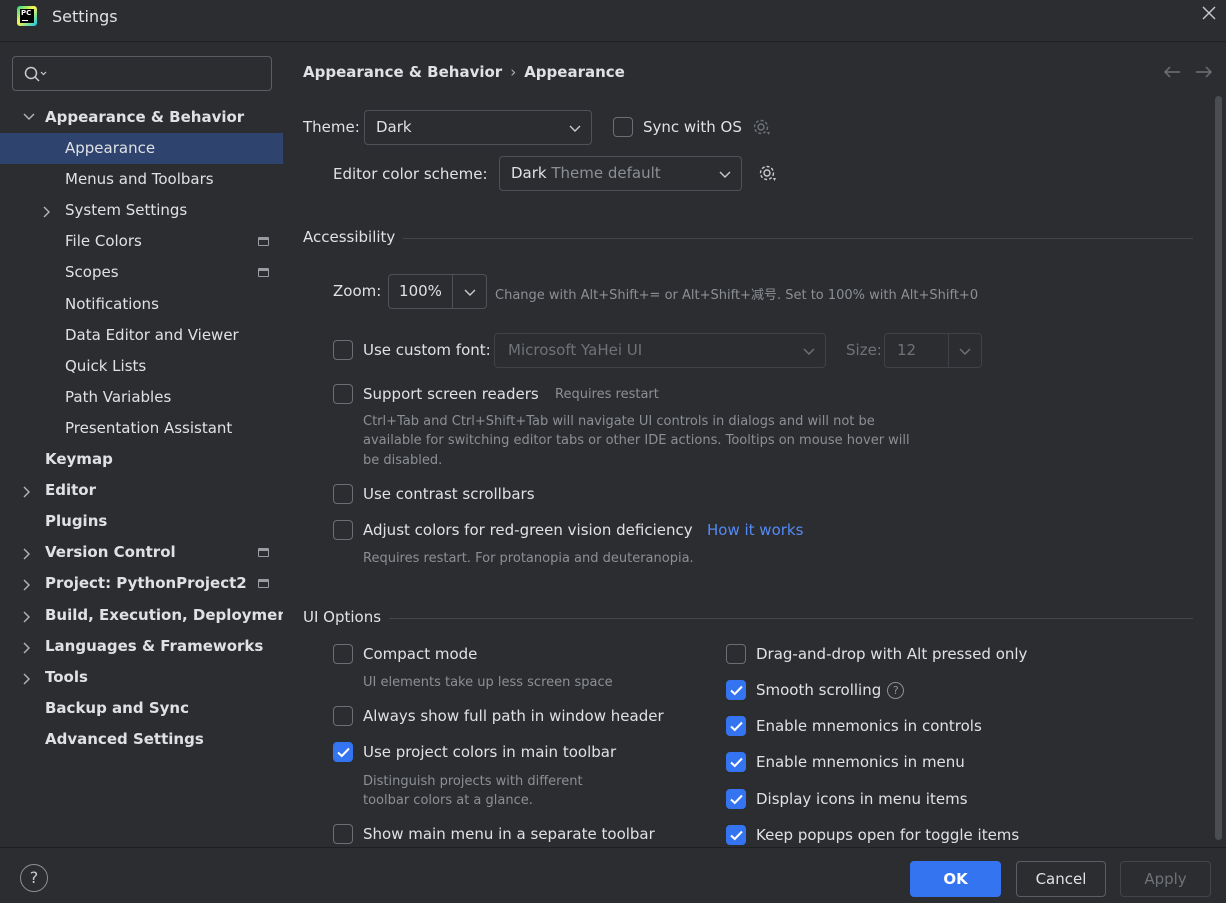 Image resolution: width=1226 pixels, height=903 pixels. I want to click on keep-popups-checkbox, so click(736, 835).